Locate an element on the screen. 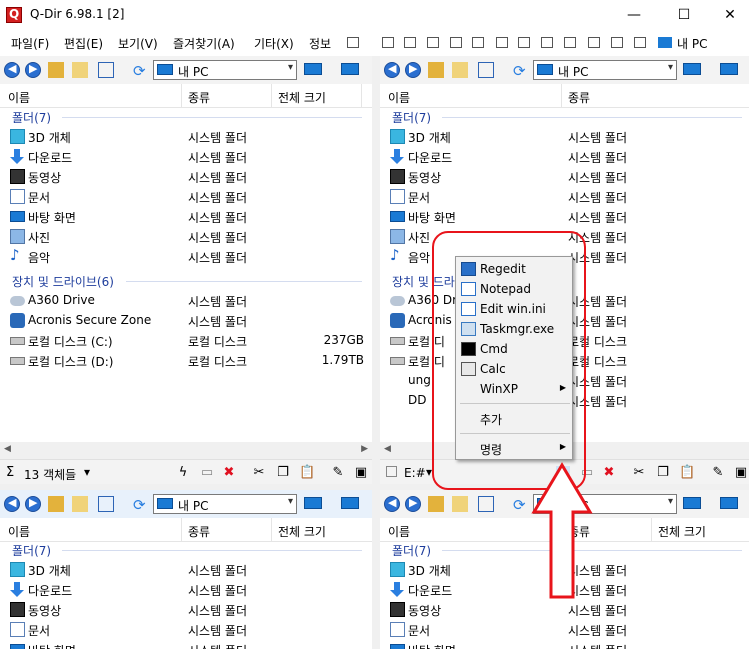 This screenshot has width=749, height=649. layout-4-icon is located at coordinates (456, 42).